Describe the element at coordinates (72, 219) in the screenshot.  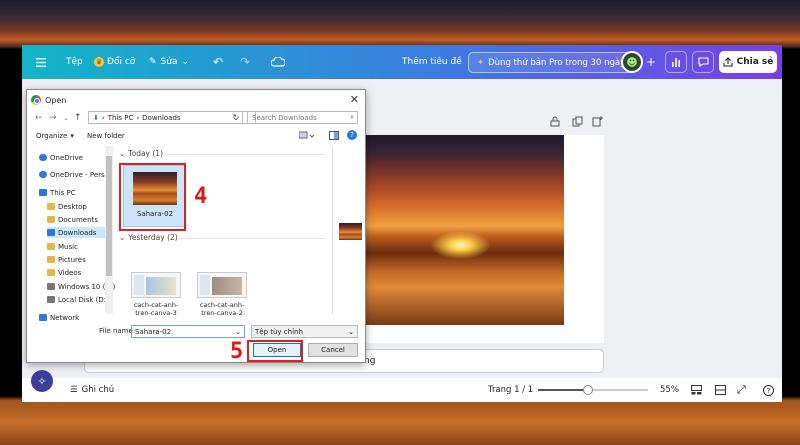
I see `sidebar-item-documents: Documents` at that location.